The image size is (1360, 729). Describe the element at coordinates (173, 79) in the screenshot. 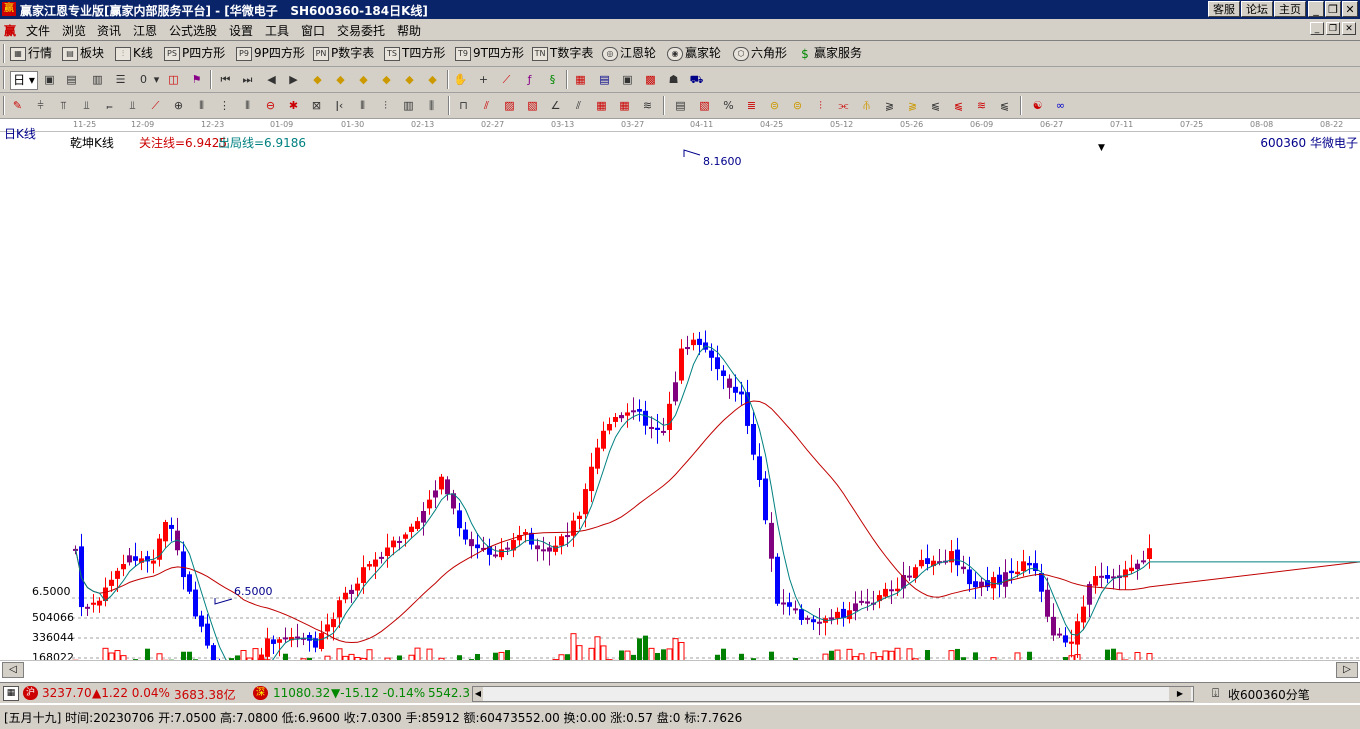

I see `fan-icon: ◫` at that location.